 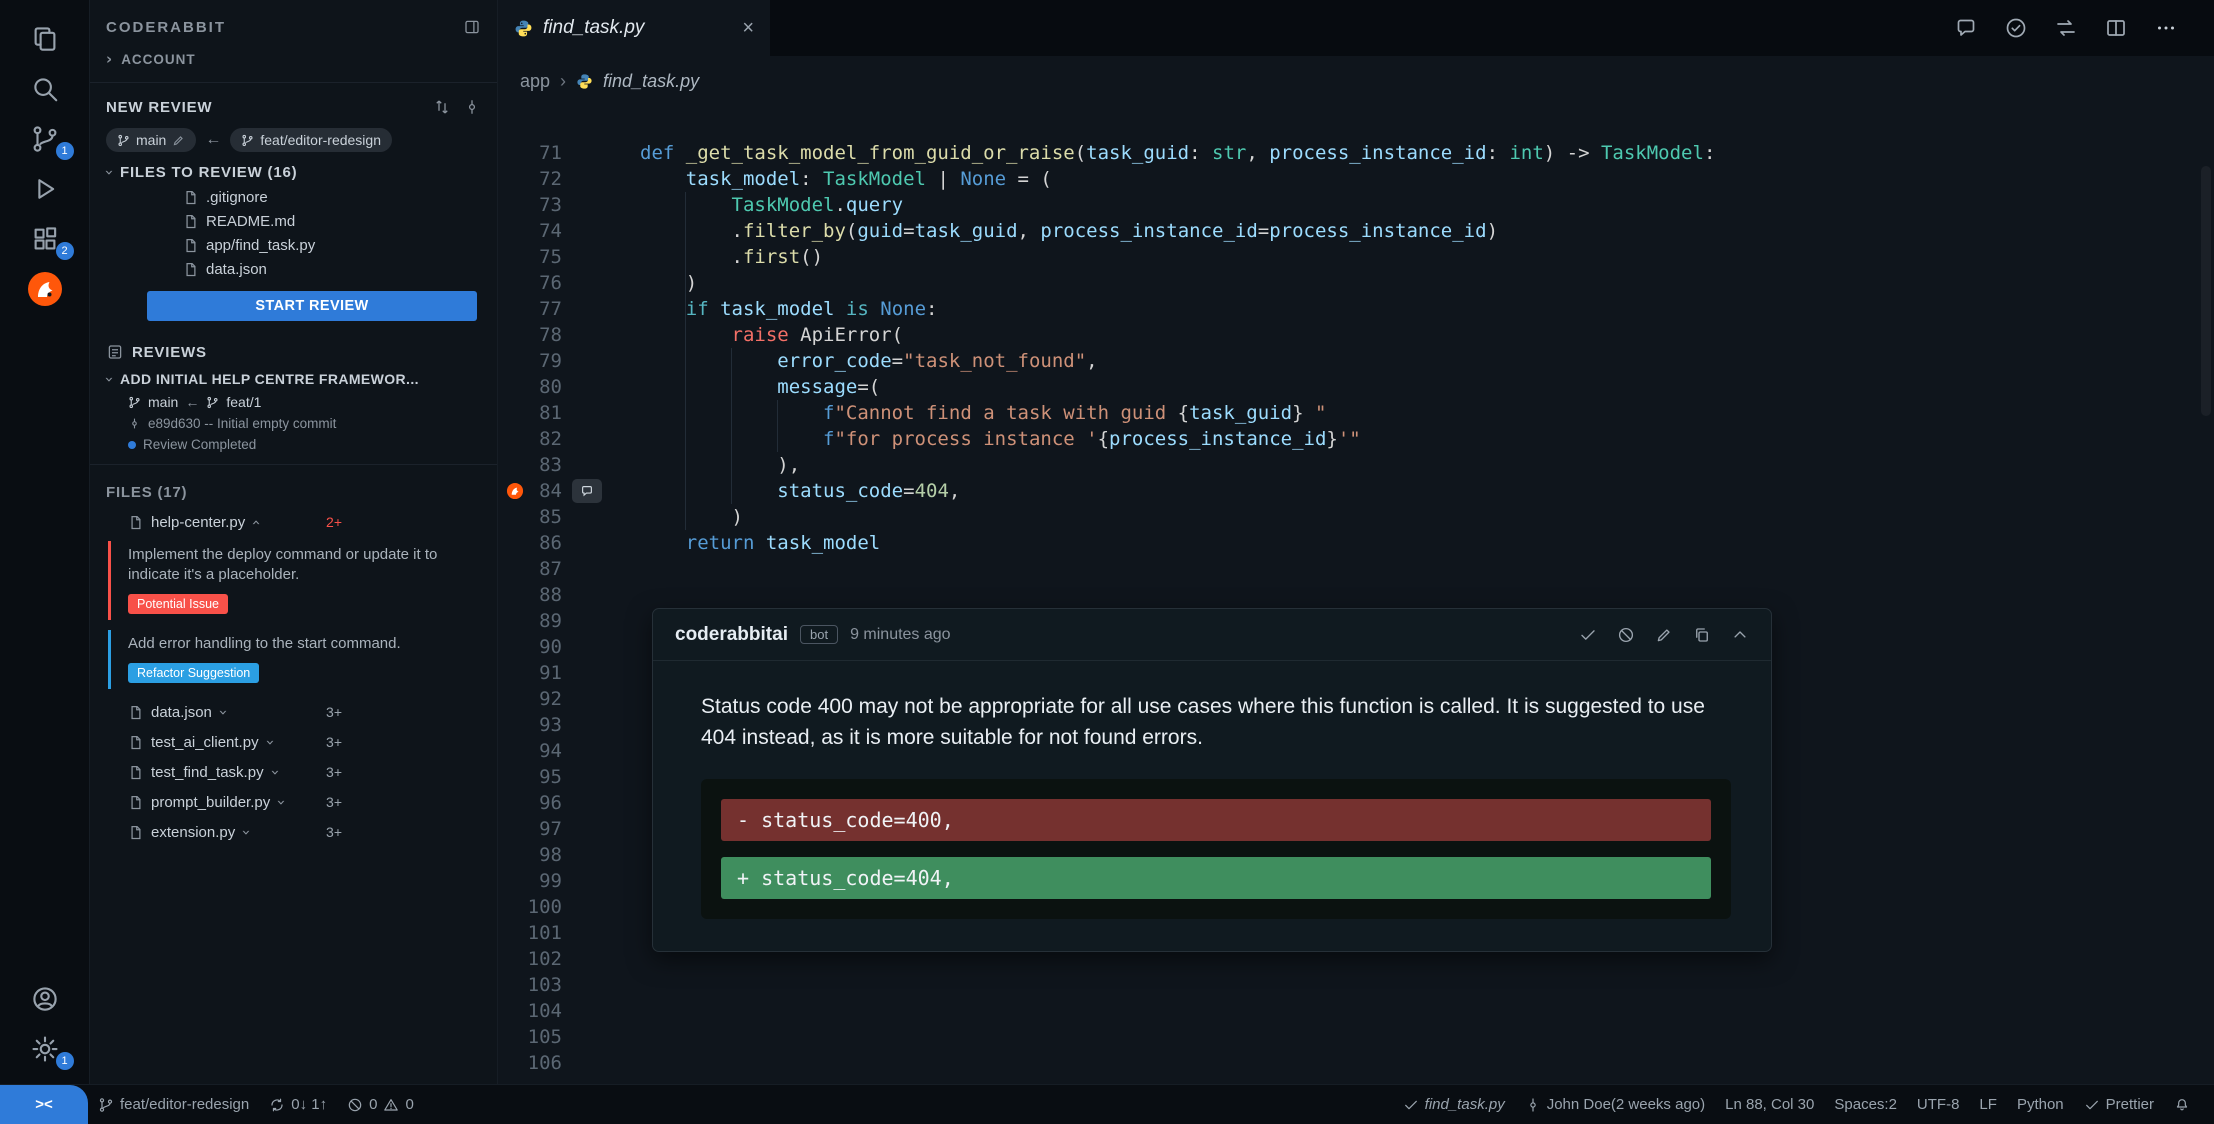 I want to click on coderabbit-icon, so click(x=45, y=289).